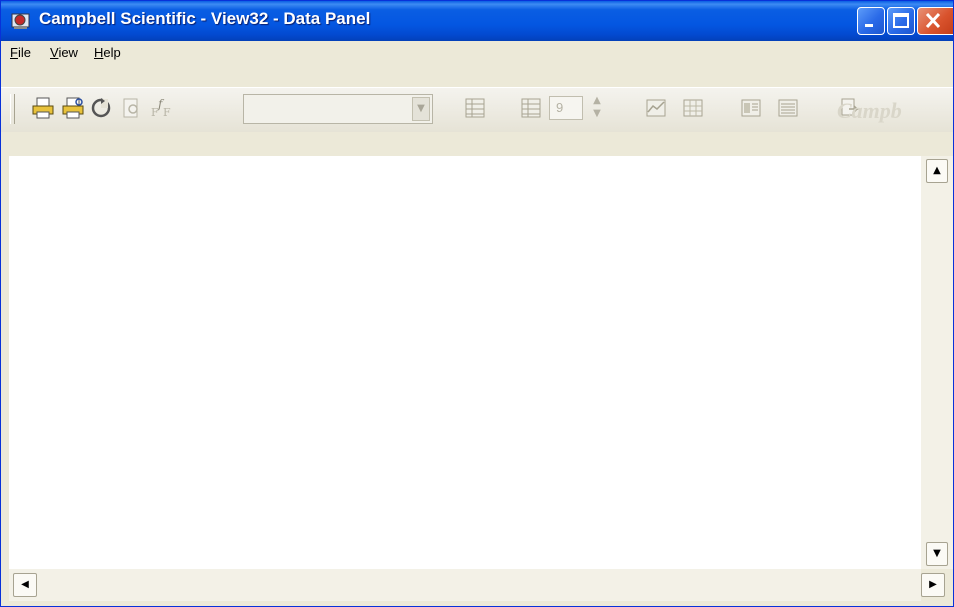  I want to click on maximize-icon, so click(901, 20).